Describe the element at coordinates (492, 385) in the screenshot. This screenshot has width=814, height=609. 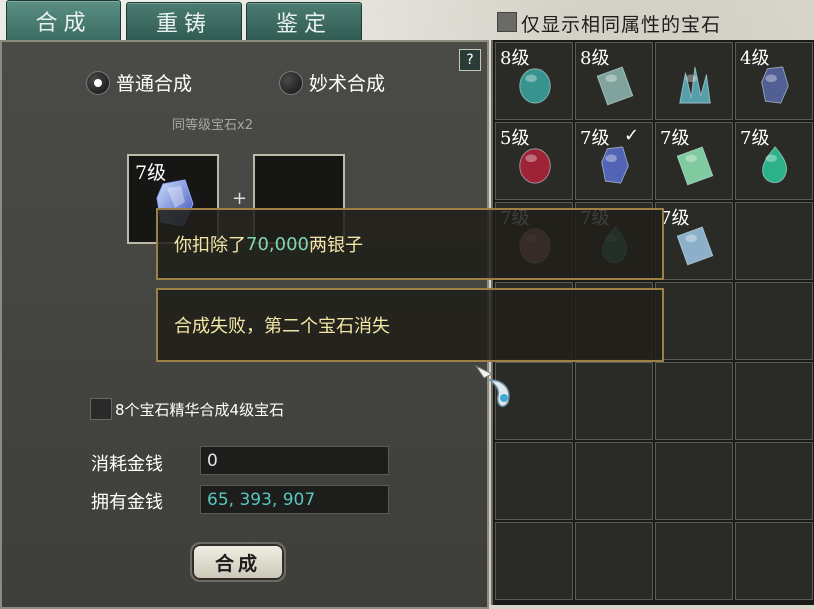
I see `mouse-cursor-icon` at that location.